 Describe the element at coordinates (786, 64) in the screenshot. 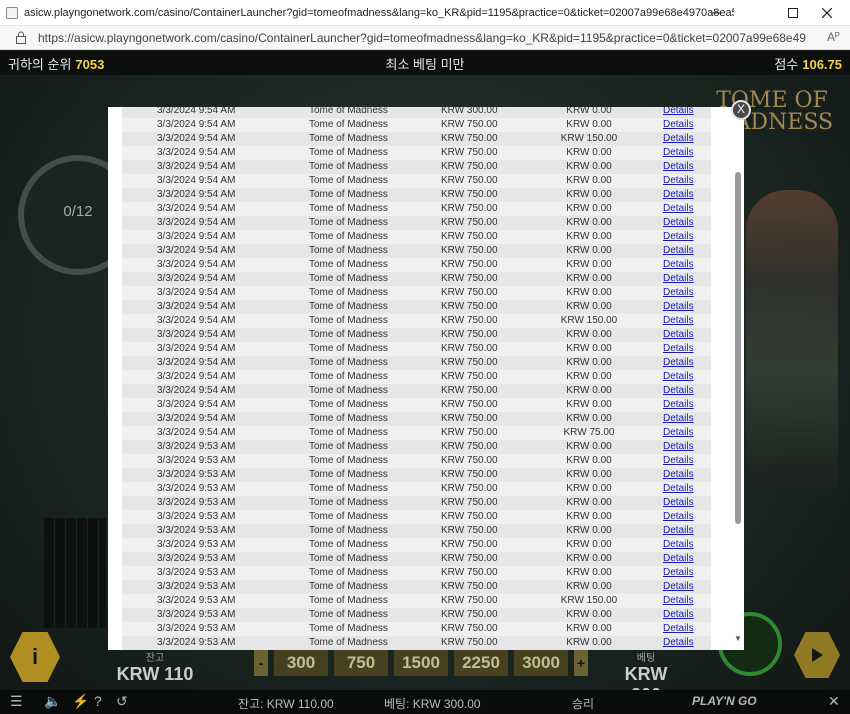

I see `score-label: 점수` at that location.